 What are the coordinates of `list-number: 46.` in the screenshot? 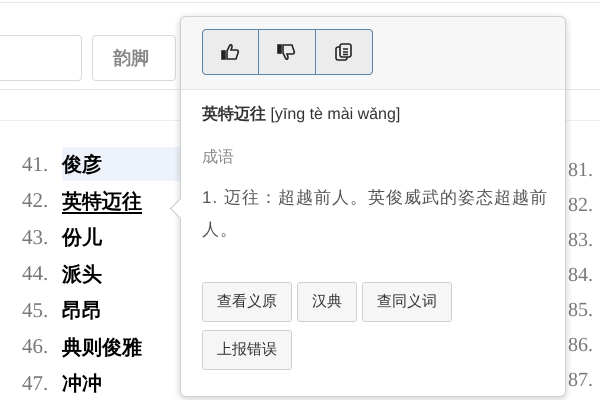 It's located at (36, 346).